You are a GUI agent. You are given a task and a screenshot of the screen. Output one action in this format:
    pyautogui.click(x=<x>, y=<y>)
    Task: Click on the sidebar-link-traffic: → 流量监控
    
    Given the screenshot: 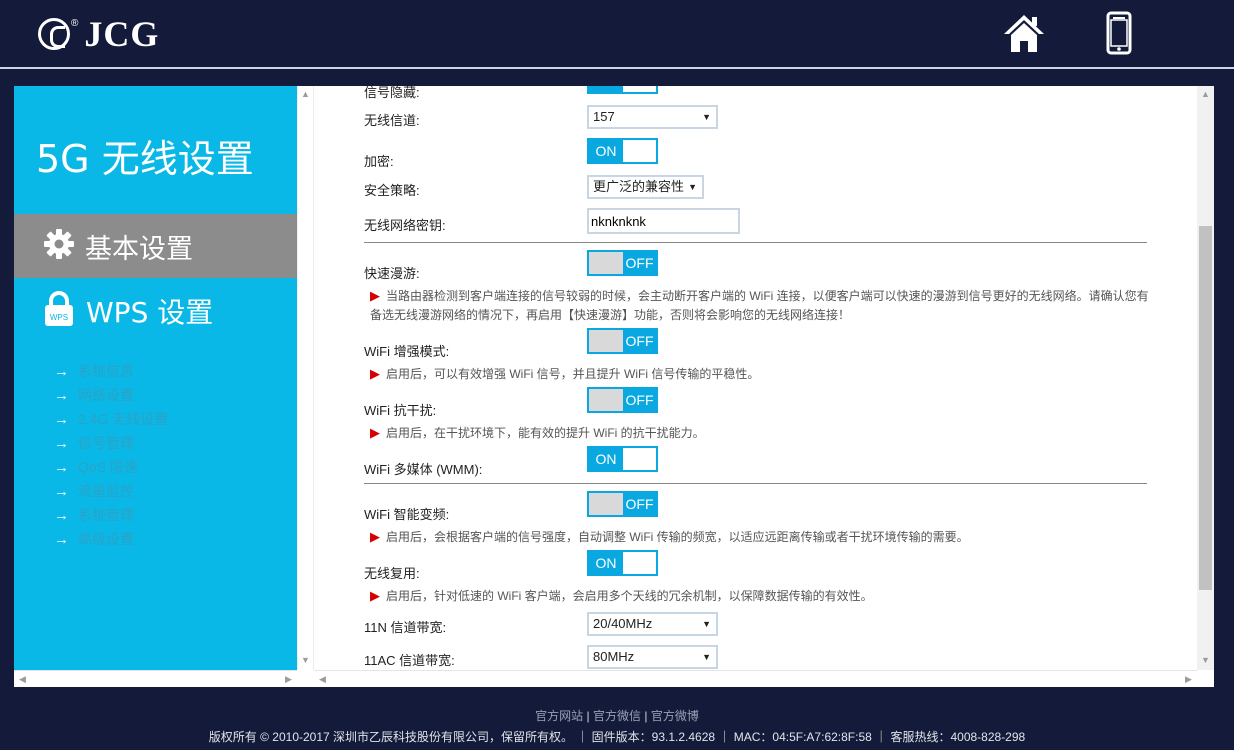 What is the action you would take?
    pyautogui.click(x=111, y=491)
    